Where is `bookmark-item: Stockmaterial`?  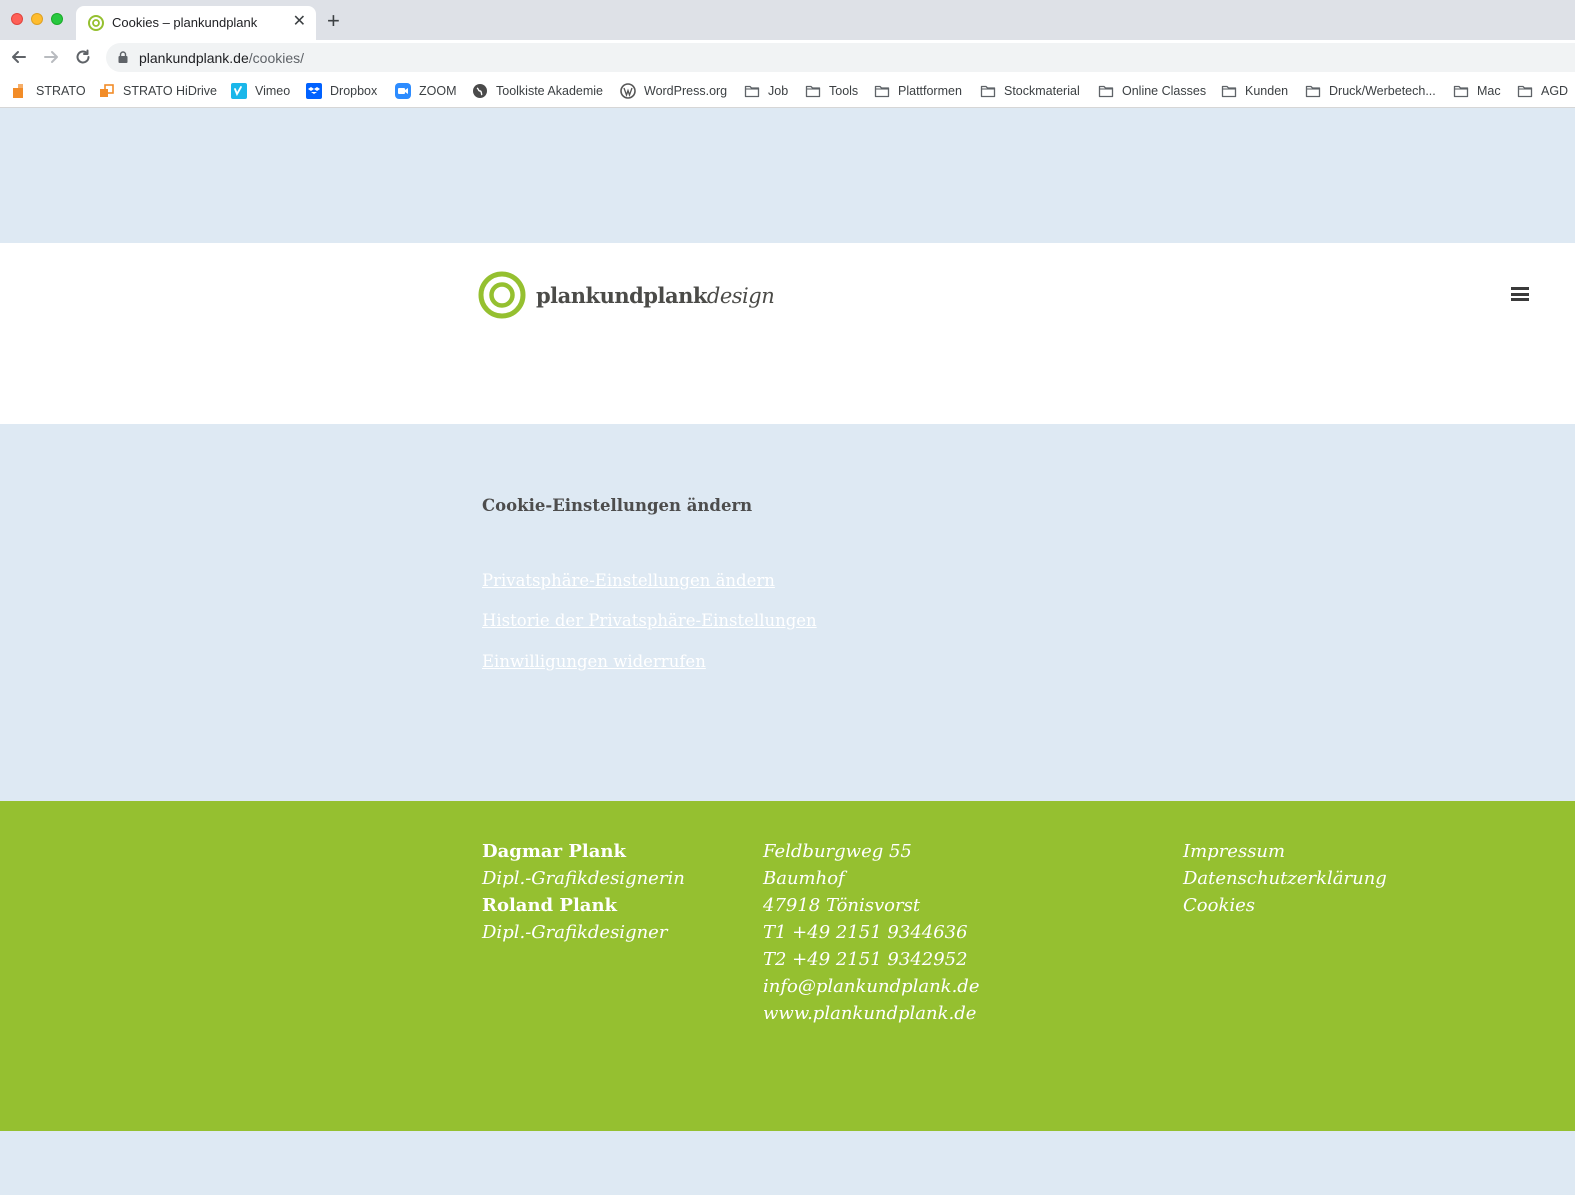
bookmark-item: Stockmaterial is located at coordinates (1030, 91).